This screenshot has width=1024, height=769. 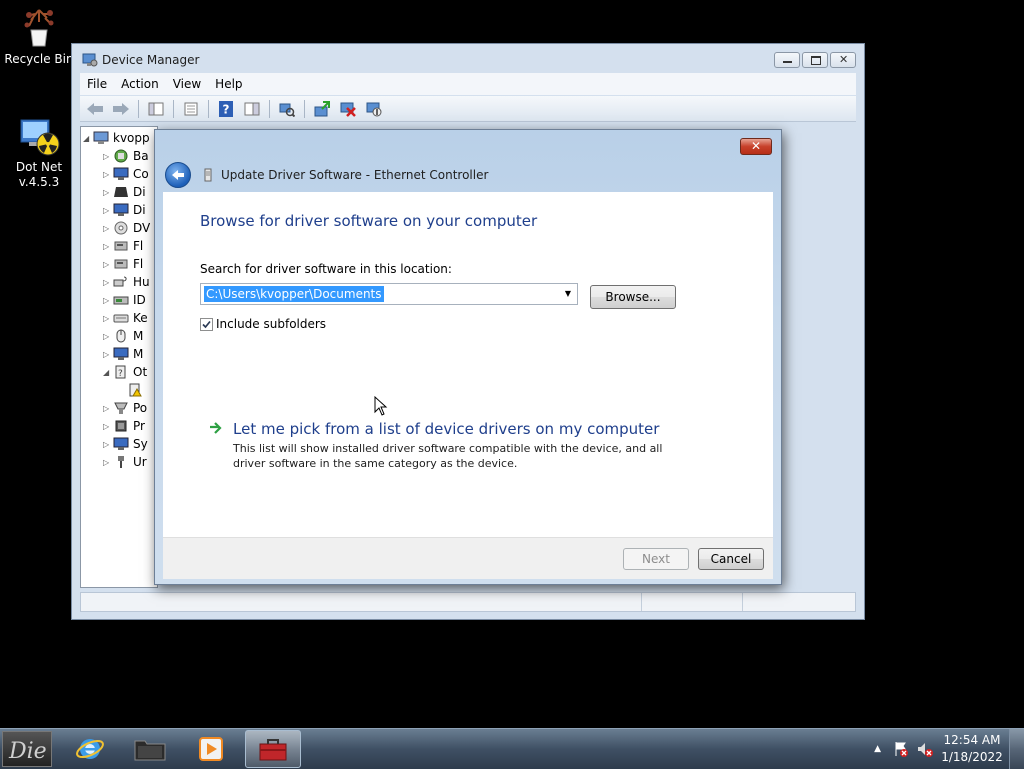 I want to click on volume-muted-icon, so click(x=925, y=749).